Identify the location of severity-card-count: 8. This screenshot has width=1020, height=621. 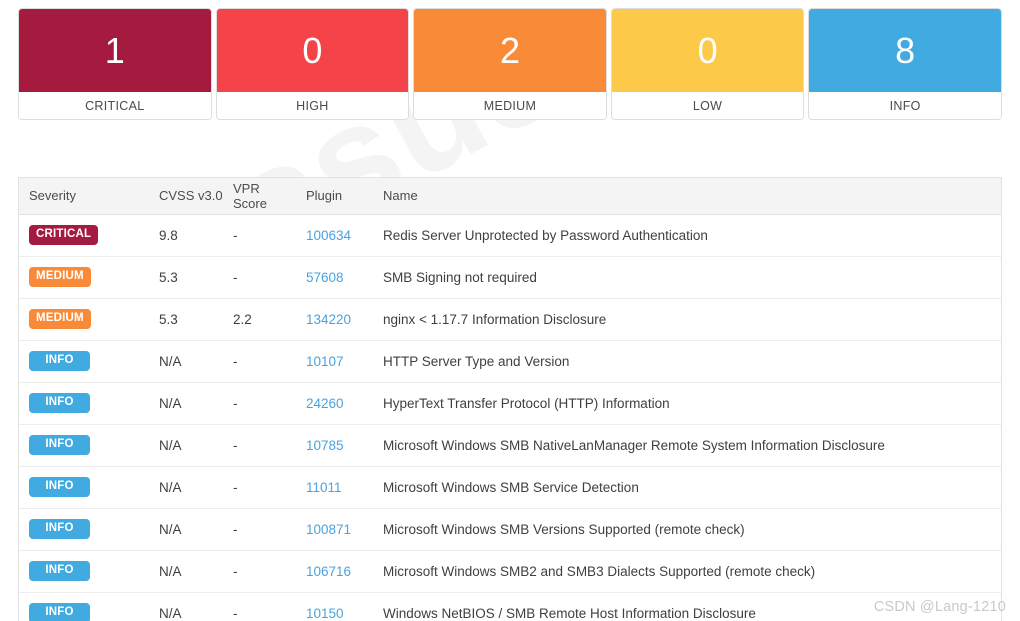
(905, 50).